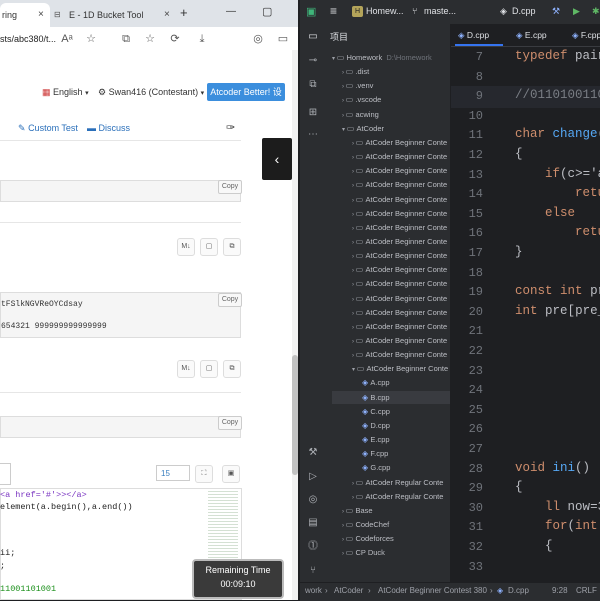 The width and height of the screenshot is (600, 601). Describe the element at coordinates (531, 35) in the screenshot. I see `tab-e-cpp: ◈ E.cpp` at that location.